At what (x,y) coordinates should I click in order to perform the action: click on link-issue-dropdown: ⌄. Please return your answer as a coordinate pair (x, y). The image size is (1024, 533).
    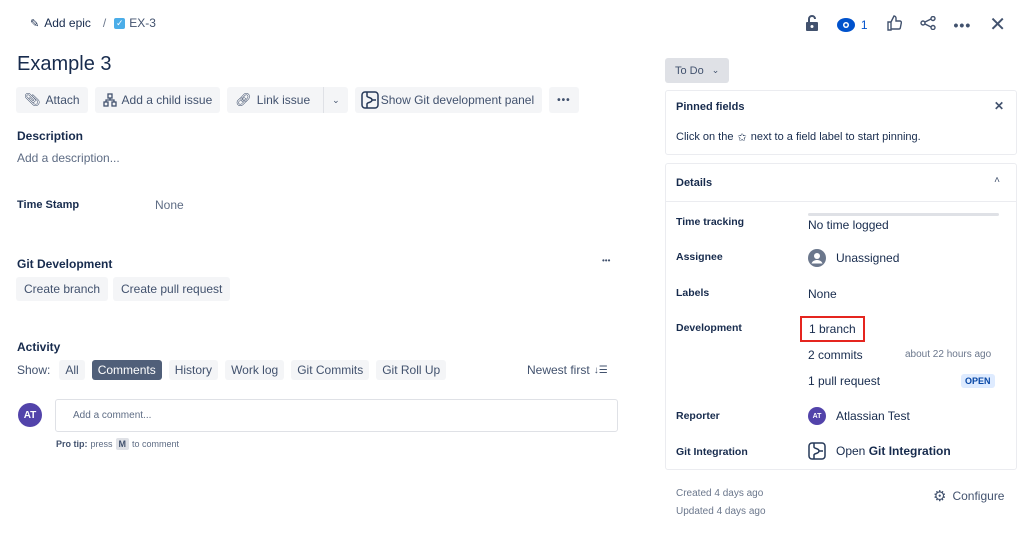
    Looking at the image, I should click on (335, 100).